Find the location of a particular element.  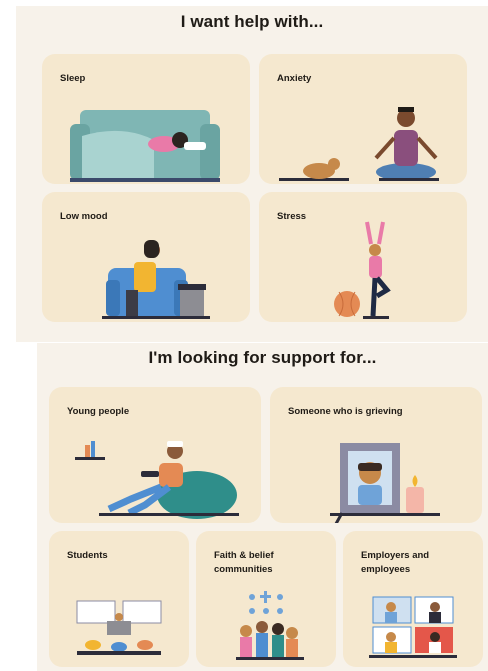

faith-communities-illustration is located at coordinates (270, 625).